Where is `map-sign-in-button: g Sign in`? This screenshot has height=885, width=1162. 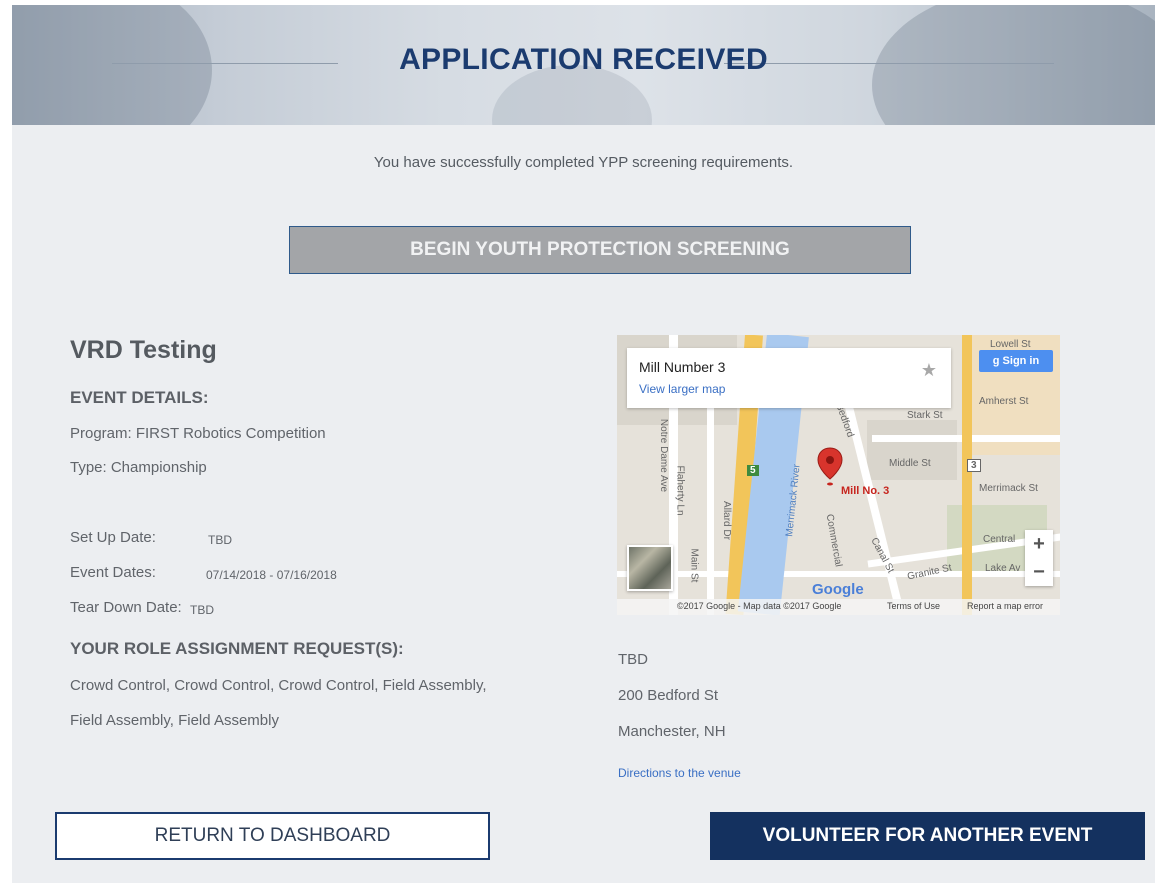
map-sign-in-button: g Sign in is located at coordinates (1016, 361).